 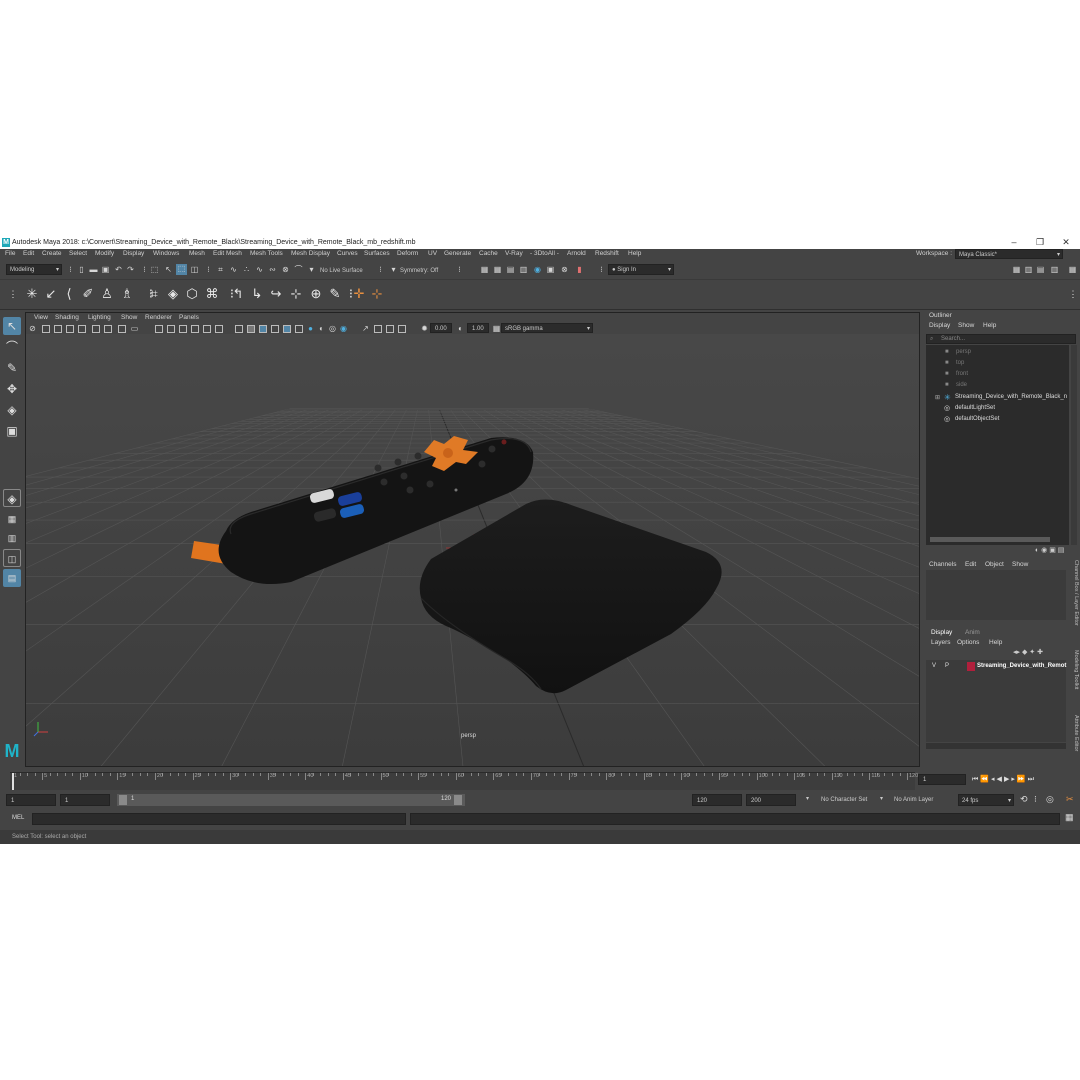 I want to click on resolution-gate-icon, so click(x=171, y=329).